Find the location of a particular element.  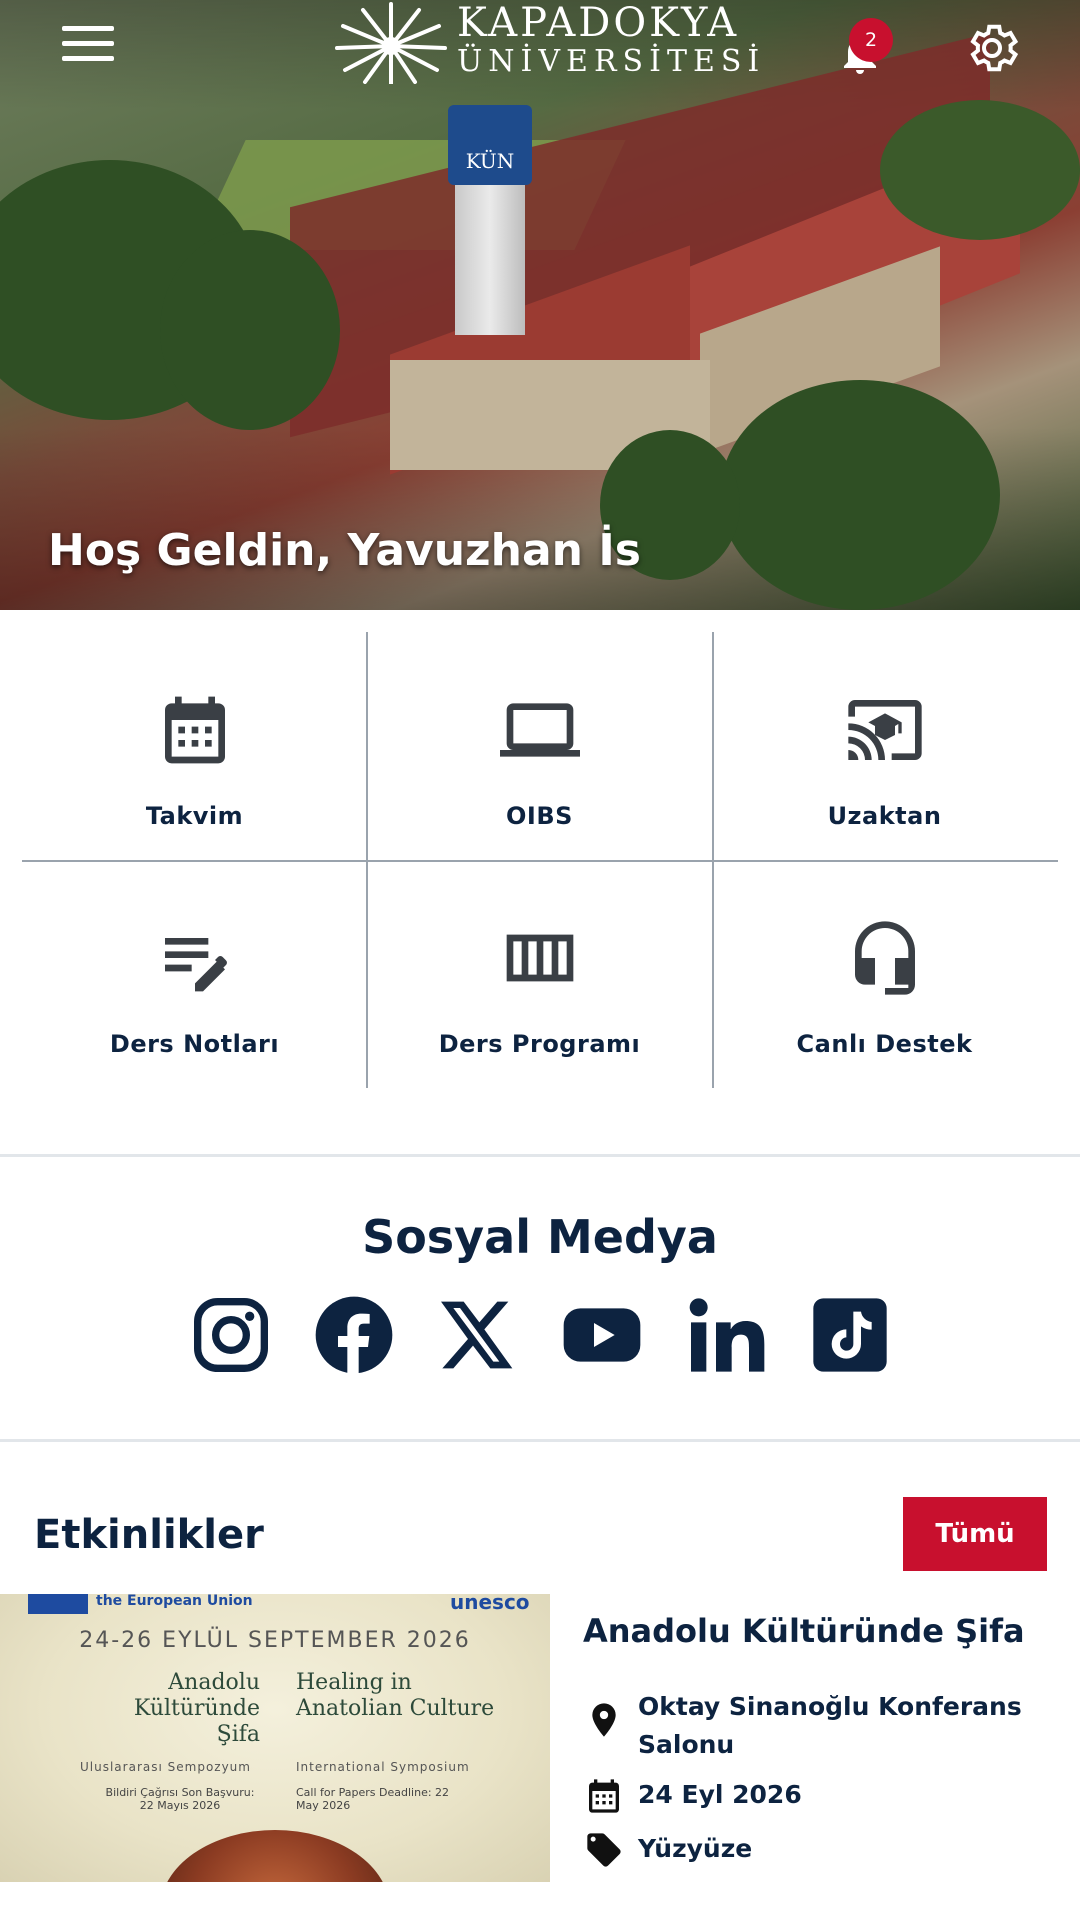

gear-icon is located at coordinates (992, 48).